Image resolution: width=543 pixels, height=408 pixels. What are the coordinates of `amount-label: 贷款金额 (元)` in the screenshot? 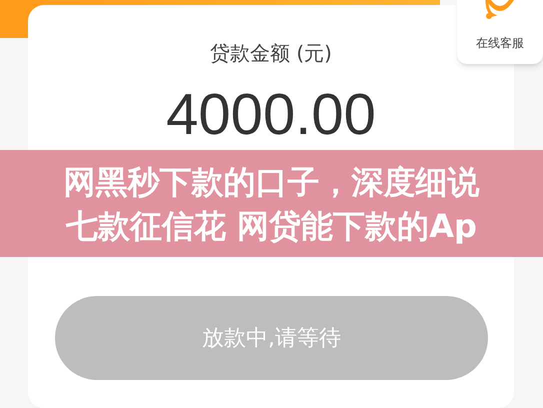 It's located at (271, 53).